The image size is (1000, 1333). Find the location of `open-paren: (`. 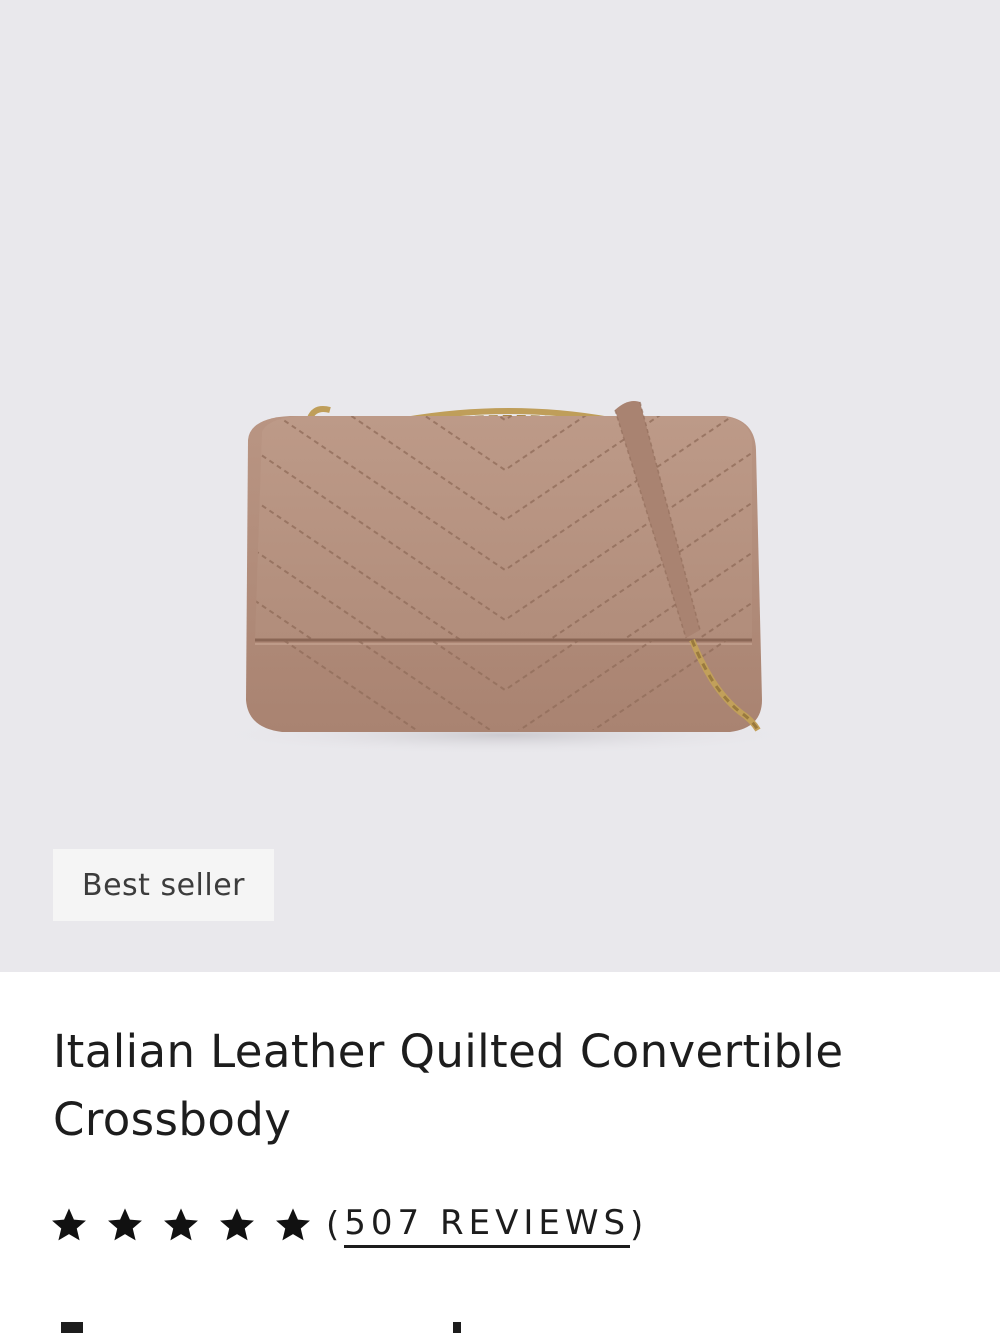

open-paren: ( is located at coordinates (335, 1225).